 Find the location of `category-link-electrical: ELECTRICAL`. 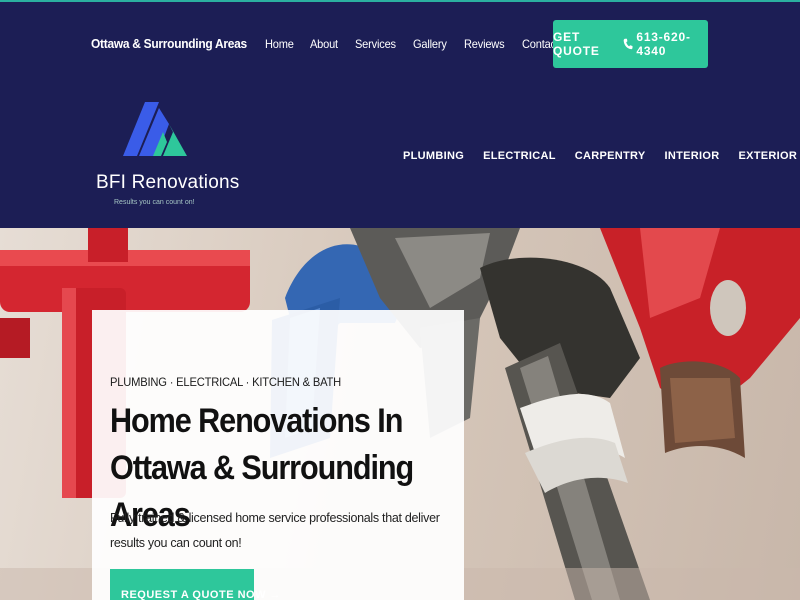

category-link-electrical: ELECTRICAL is located at coordinates (519, 156).